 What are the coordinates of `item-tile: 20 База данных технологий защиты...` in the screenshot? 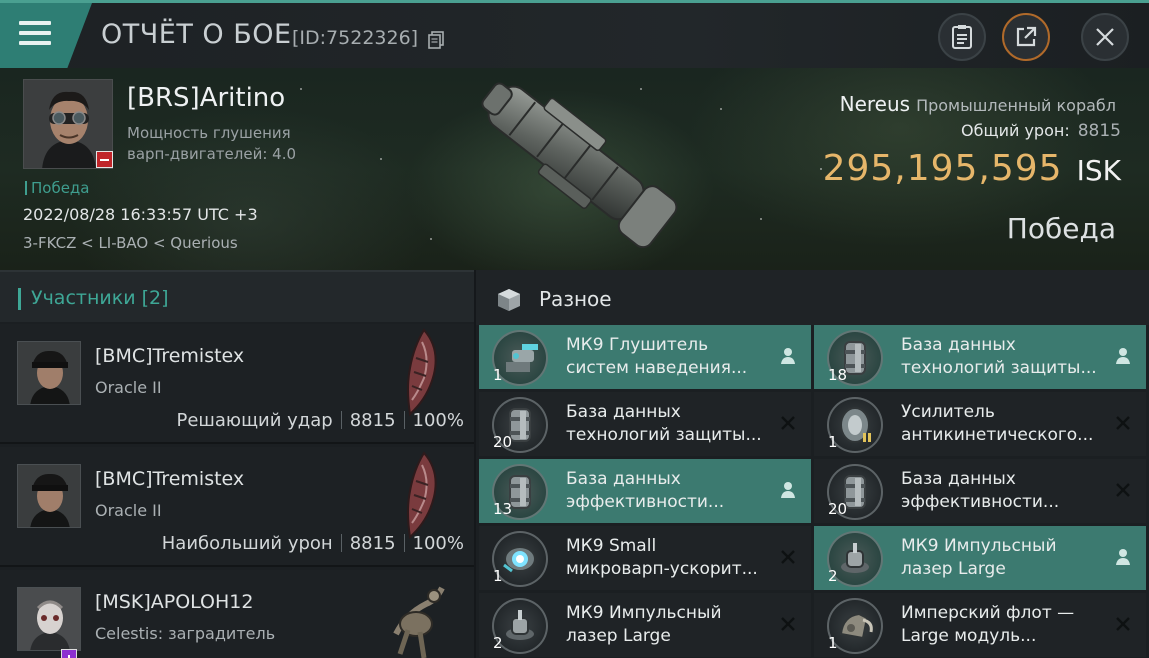 It's located at (645, 424).